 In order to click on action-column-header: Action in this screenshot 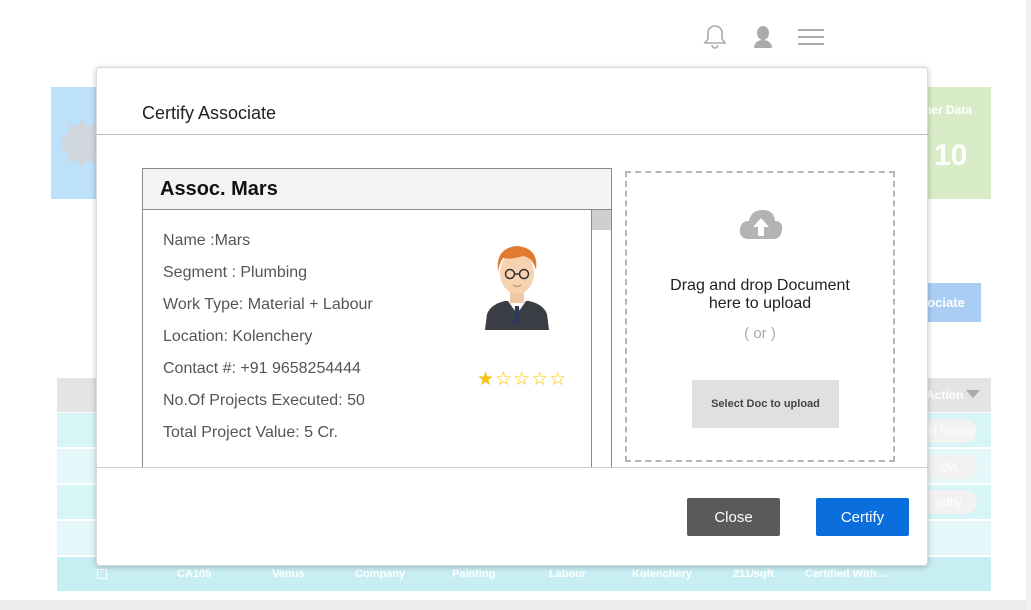, I will do `click(945, 395)`.